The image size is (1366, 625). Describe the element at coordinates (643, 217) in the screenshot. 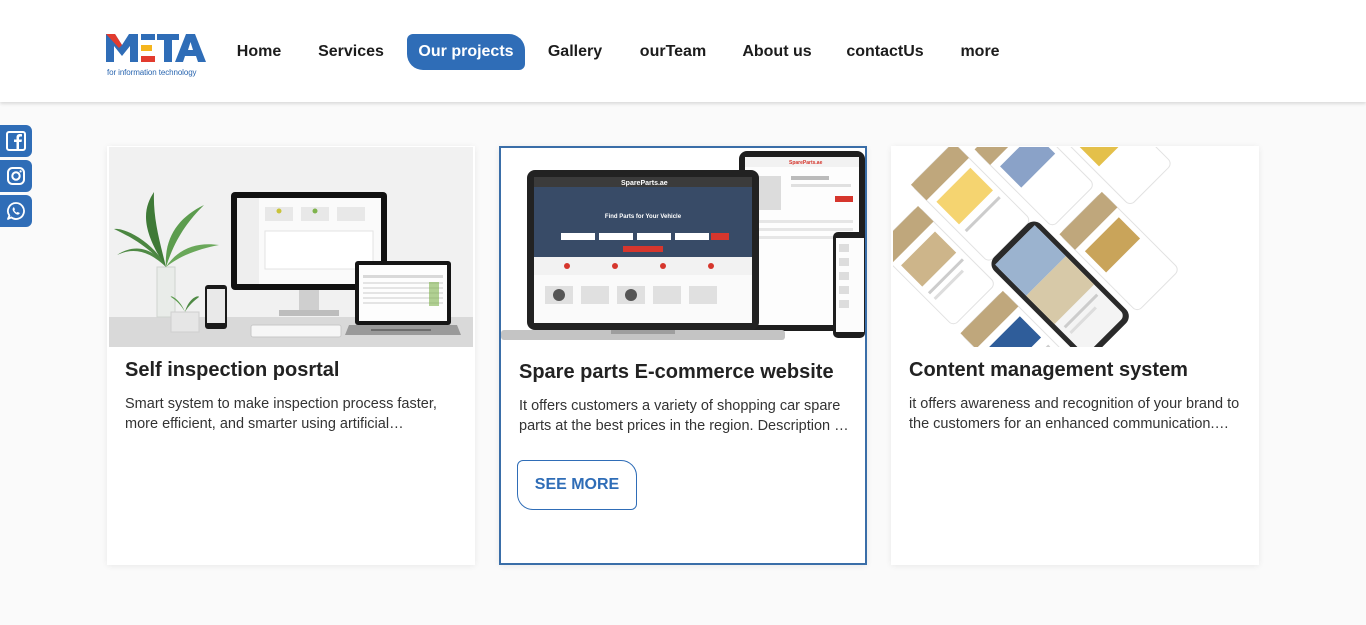

I see `laptop-heading: Find Parts for Your Vehicle` at that location.